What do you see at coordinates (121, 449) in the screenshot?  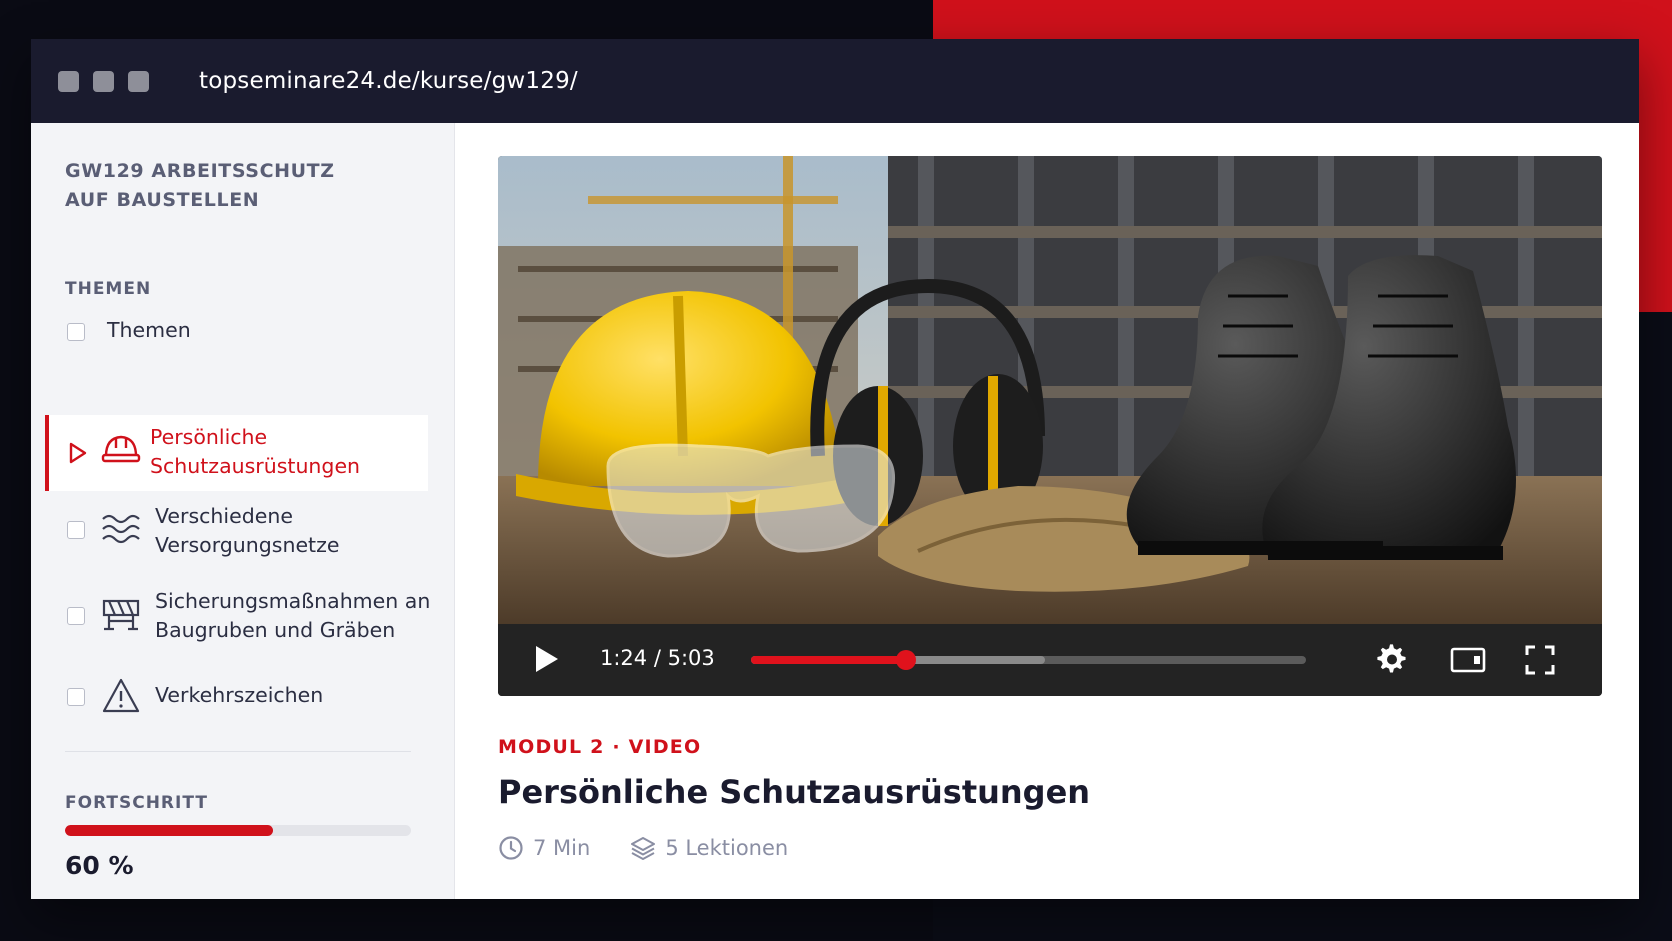 I see `hard-hat-icon` at bounding box center [121, 449].